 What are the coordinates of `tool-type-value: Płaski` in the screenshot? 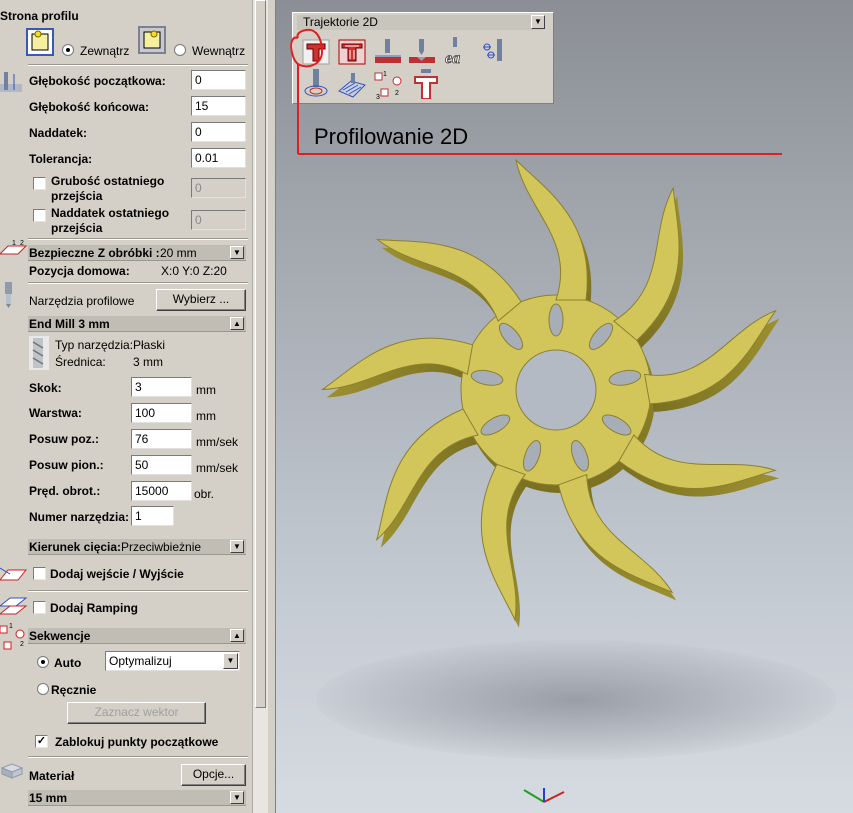 It's located at (149, 345).